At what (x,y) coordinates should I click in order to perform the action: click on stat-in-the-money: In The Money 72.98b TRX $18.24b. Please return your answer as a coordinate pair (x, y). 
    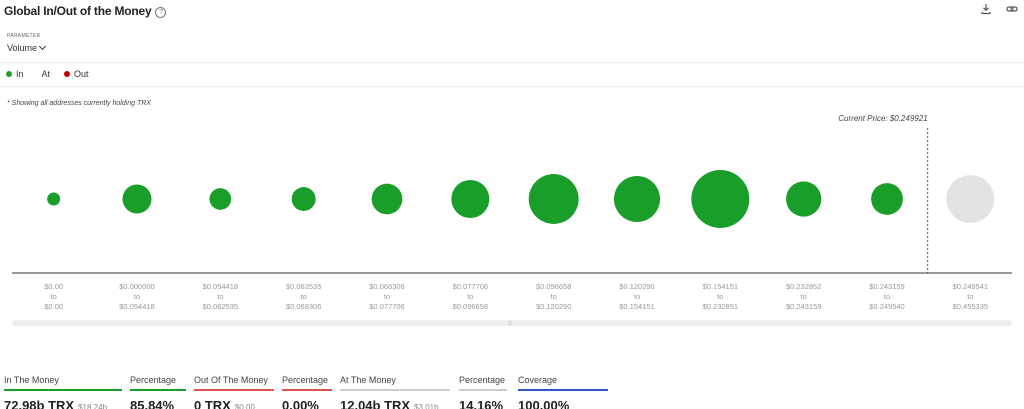
    Looking at the image, I should click on (63, 392).